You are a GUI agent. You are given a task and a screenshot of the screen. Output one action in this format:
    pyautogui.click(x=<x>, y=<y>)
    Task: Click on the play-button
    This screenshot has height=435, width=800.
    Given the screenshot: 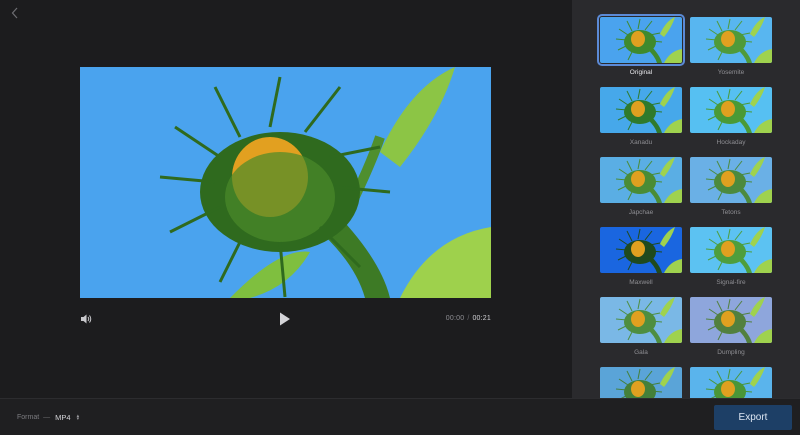 What is the action you would take?
    pyautogui.click(x=286, y=320)
    